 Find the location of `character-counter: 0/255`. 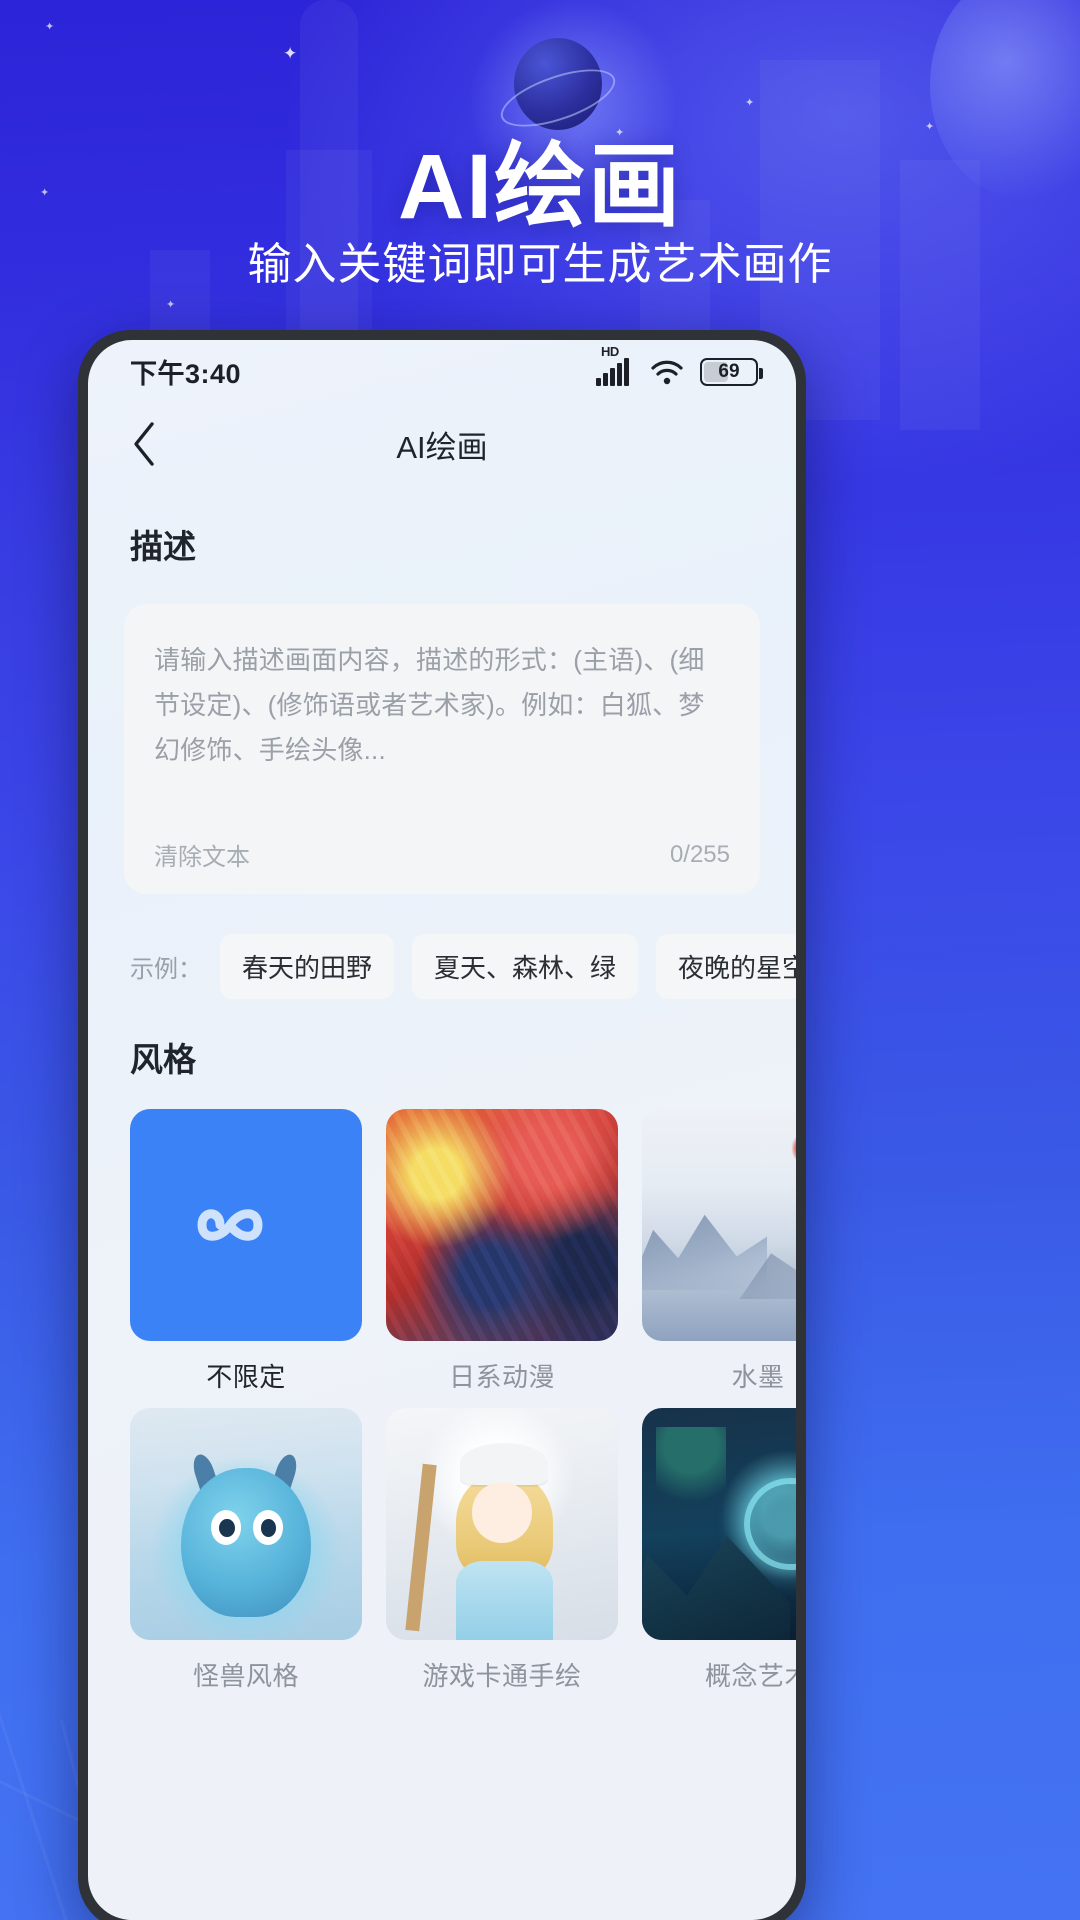

character-counter: 0/255 is located at coordinates (699, 854).